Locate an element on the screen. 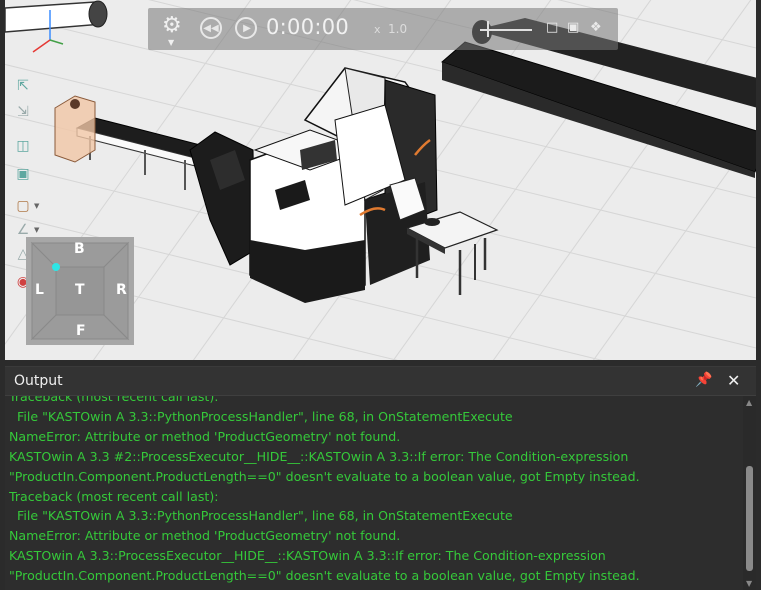 This screenshot has height=590, width=761. render-mode-icon: ▢ ▼ is located at coordinates (25, 206).